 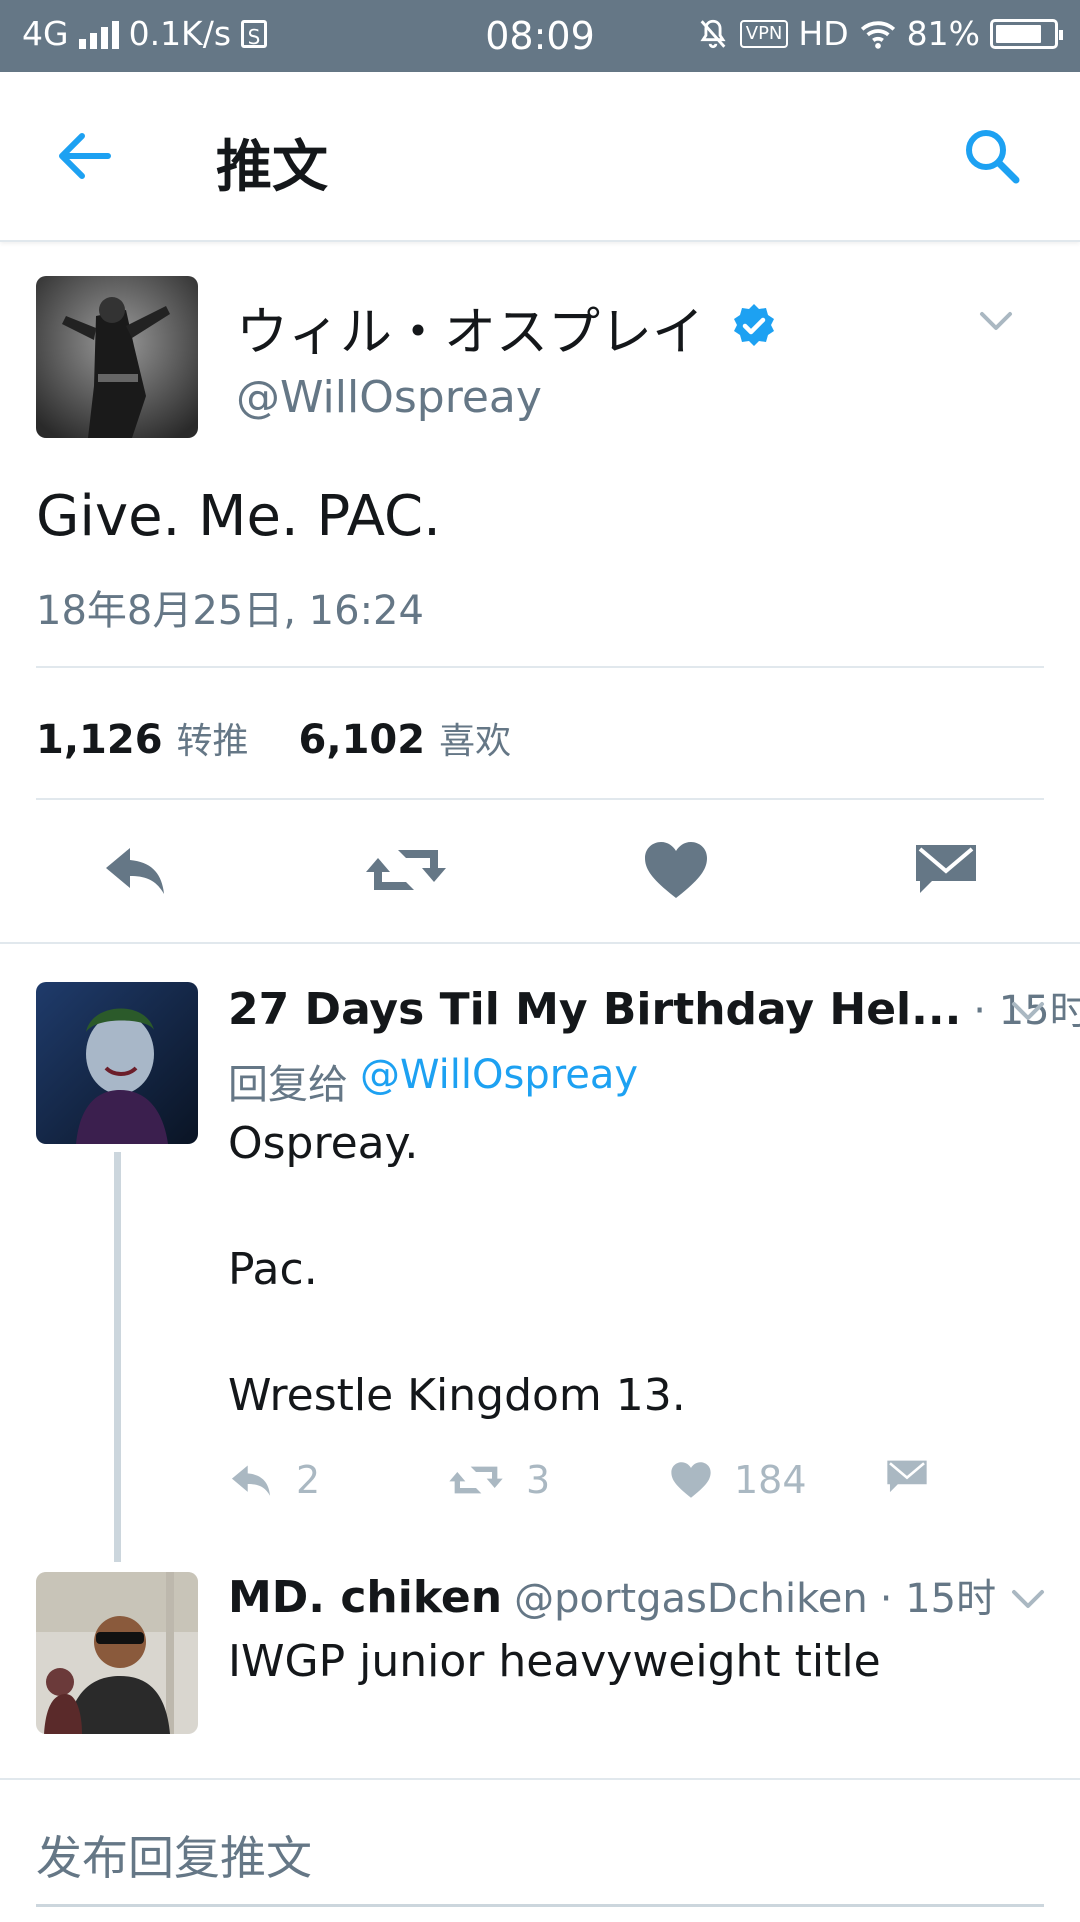 What do you see at coordinates (272, 167) in the screenshot?
I see `page-title: 推文` at bounding box center [272, 167].